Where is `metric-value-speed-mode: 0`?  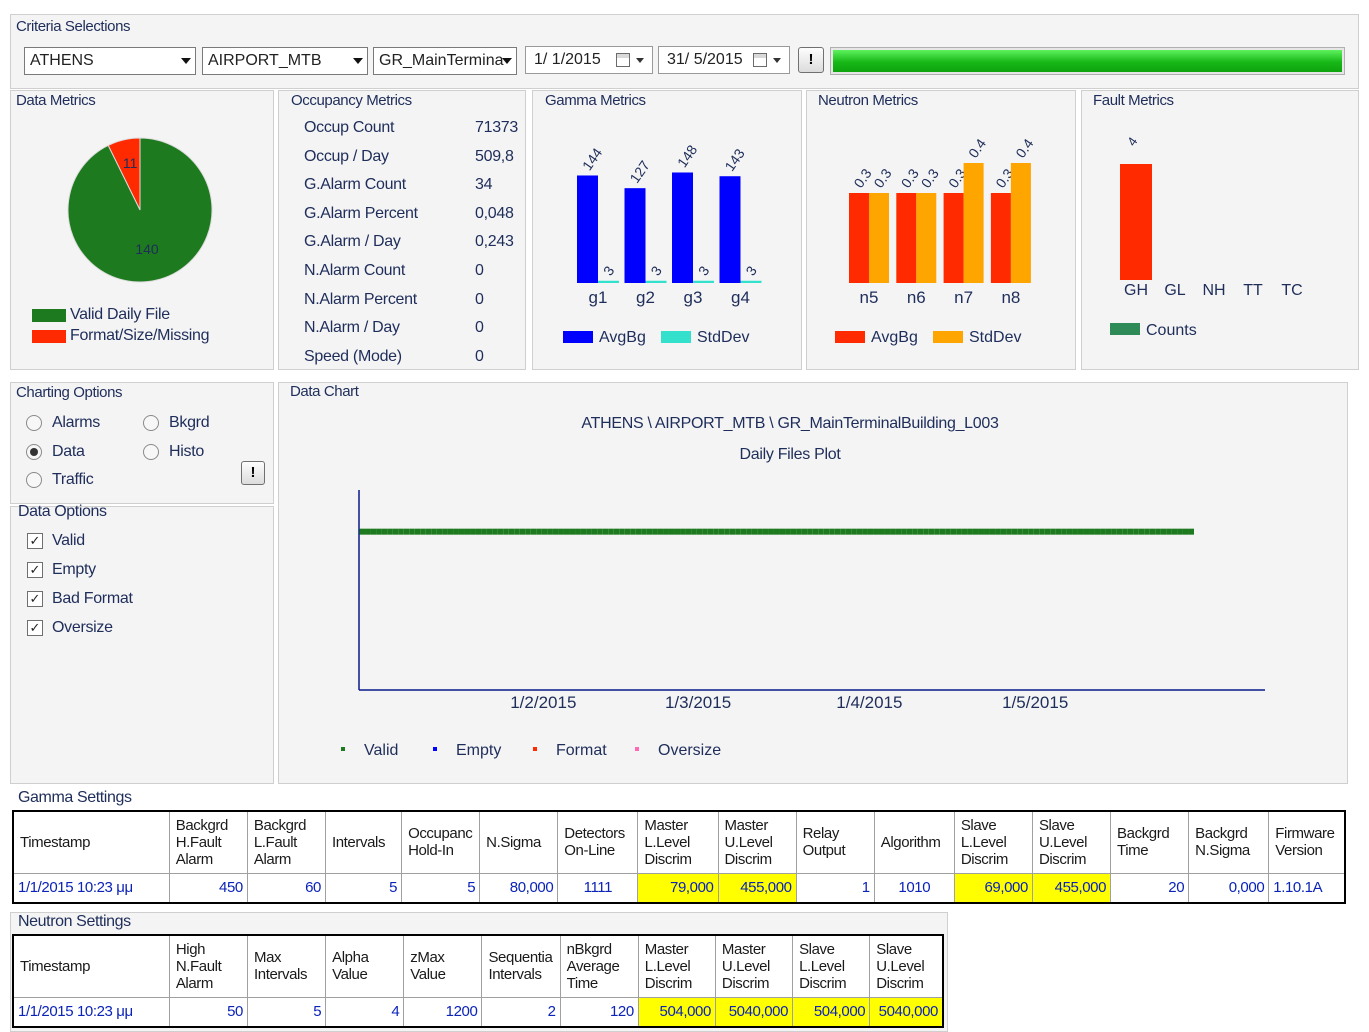
metric-value-speed-mode: 0 is located at coordinates (479, 356).